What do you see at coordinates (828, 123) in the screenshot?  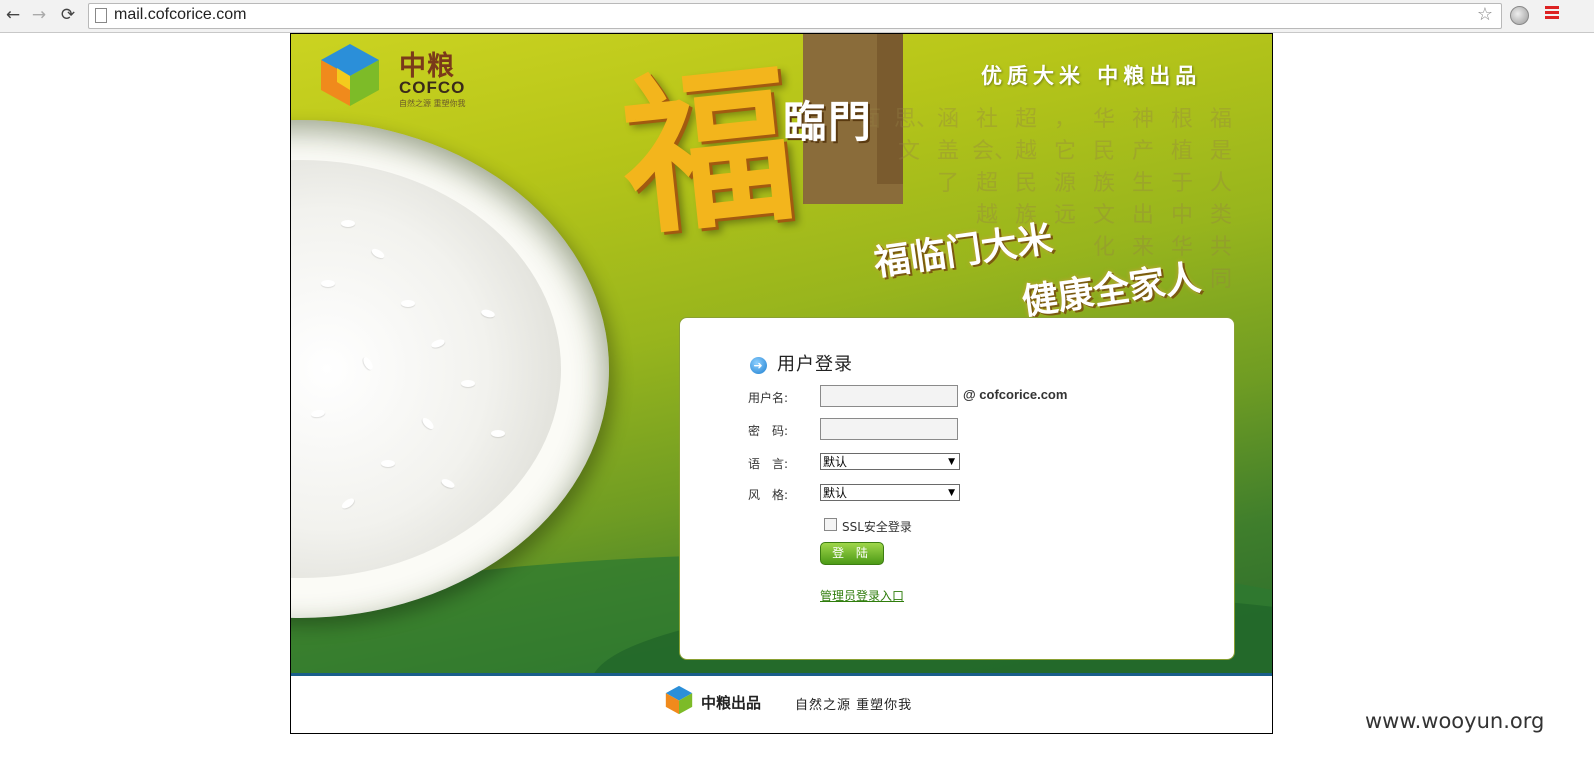 I see `linmen-text: 臨門` at bounding box center [828, 123].